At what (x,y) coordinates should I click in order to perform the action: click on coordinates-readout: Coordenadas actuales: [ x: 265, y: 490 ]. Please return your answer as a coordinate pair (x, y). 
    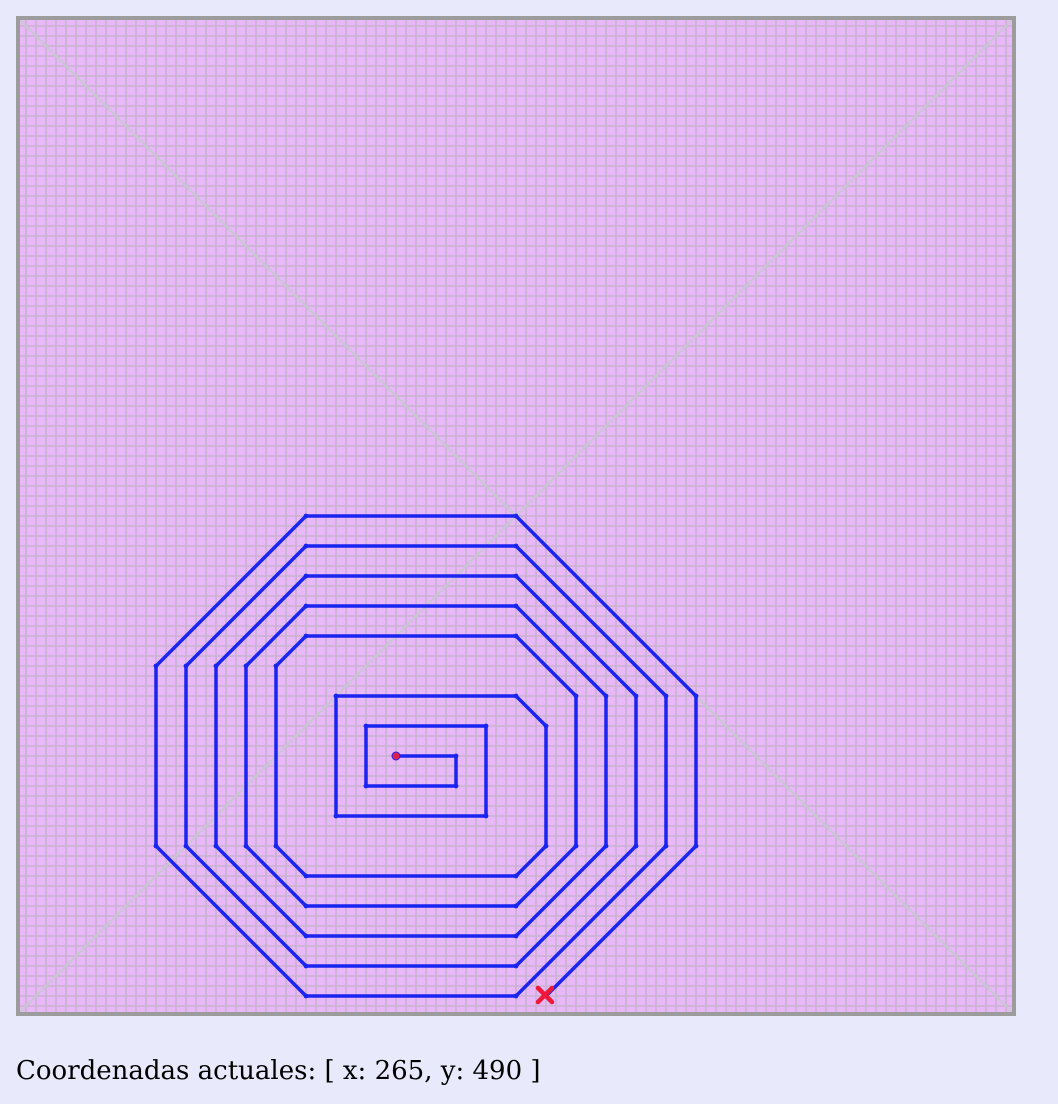
    Looking at the image, I should click on (278, 1071).